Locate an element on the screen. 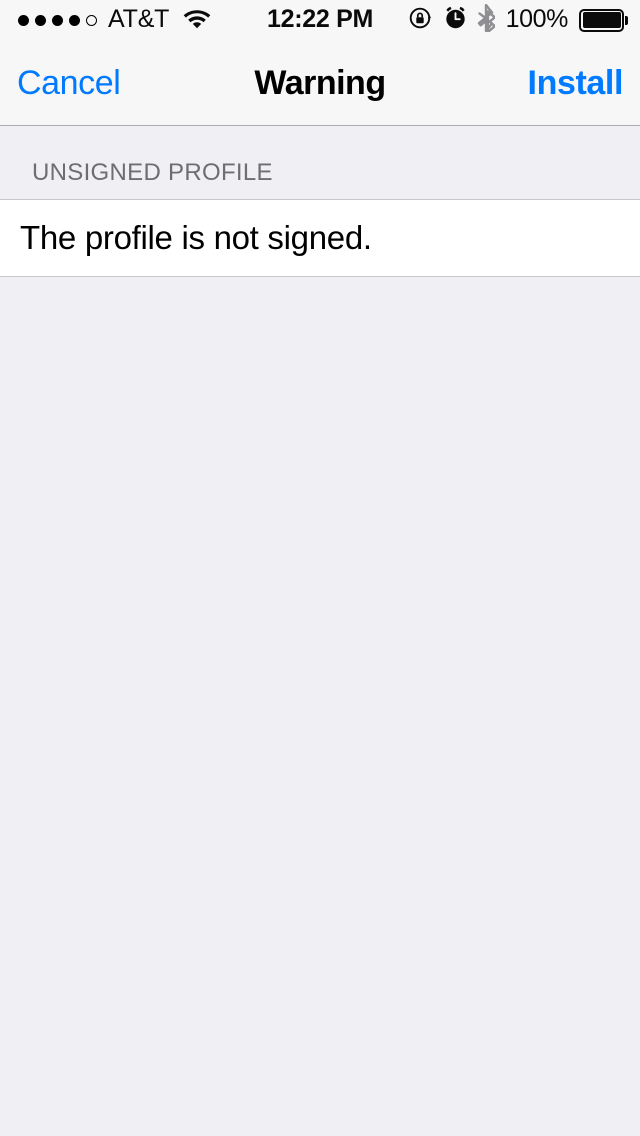 Image resolution: width=640 pixels, height=1136 pixels. battery-icon is located at coordinates (603, 20).